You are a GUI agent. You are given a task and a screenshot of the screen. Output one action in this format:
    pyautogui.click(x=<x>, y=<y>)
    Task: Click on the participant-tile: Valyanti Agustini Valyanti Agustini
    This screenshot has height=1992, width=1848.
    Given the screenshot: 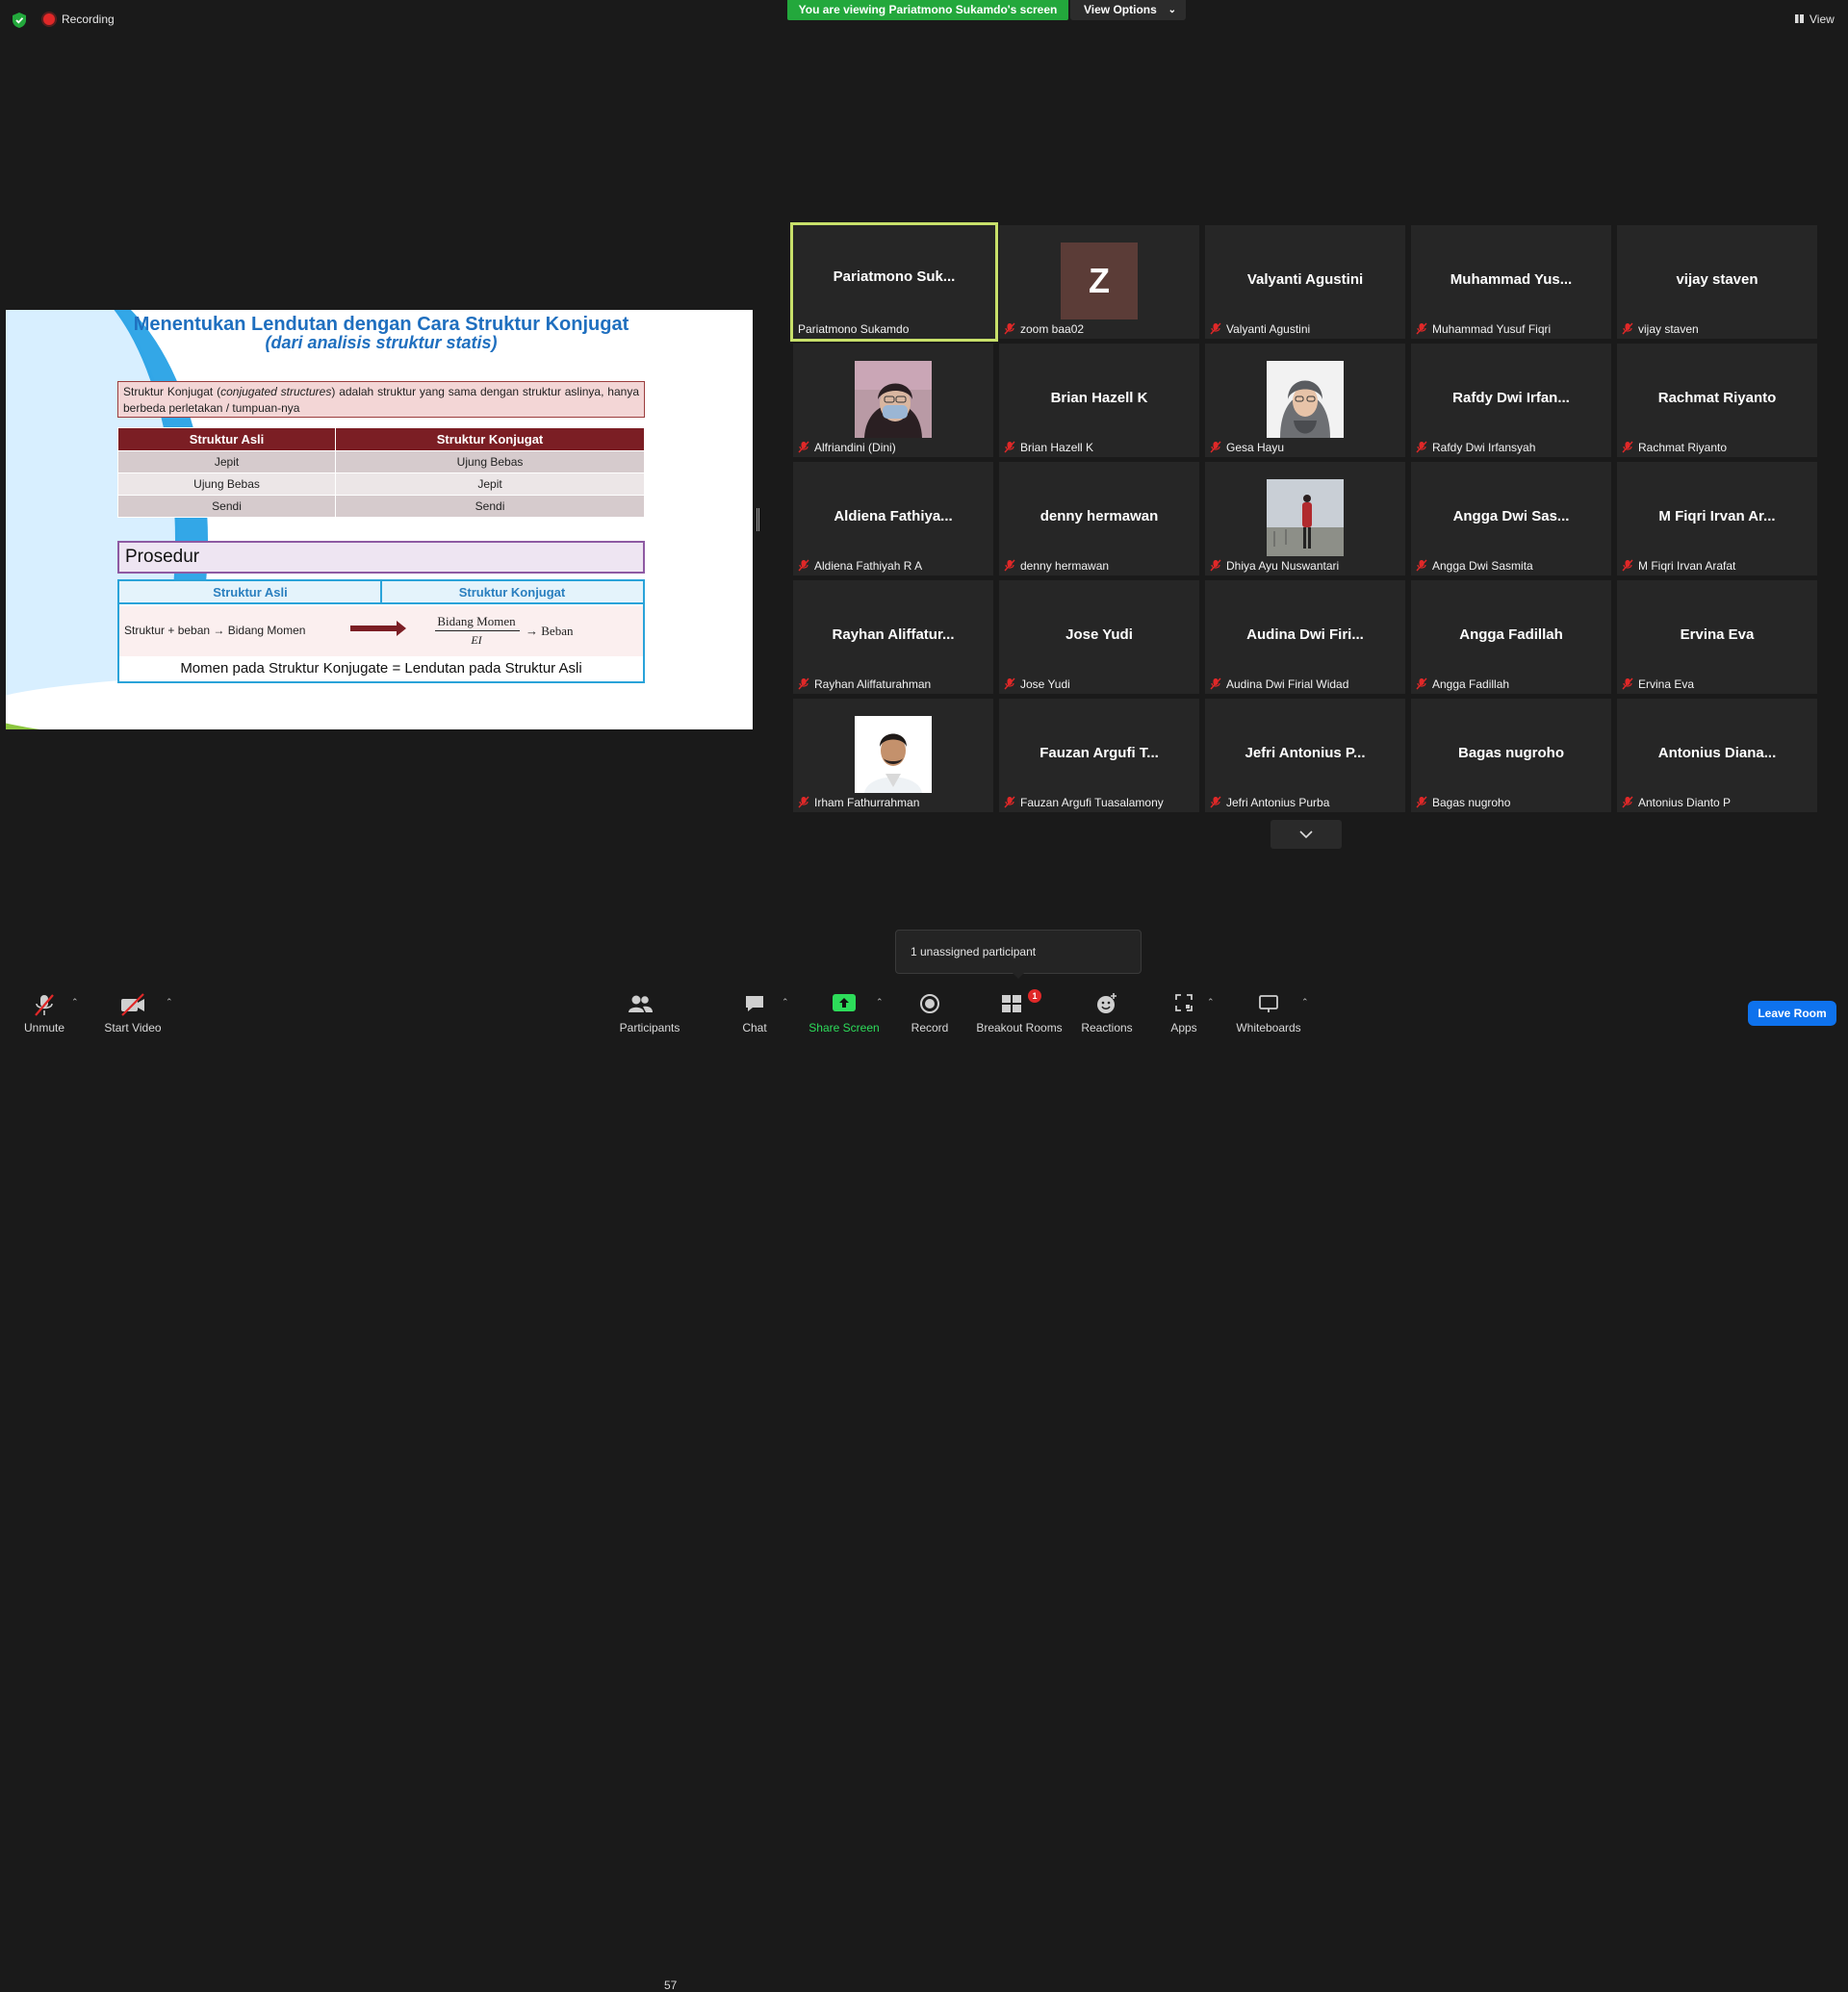 What is the action you would take?
    pyautogui.click(x=1305, y=282)
    